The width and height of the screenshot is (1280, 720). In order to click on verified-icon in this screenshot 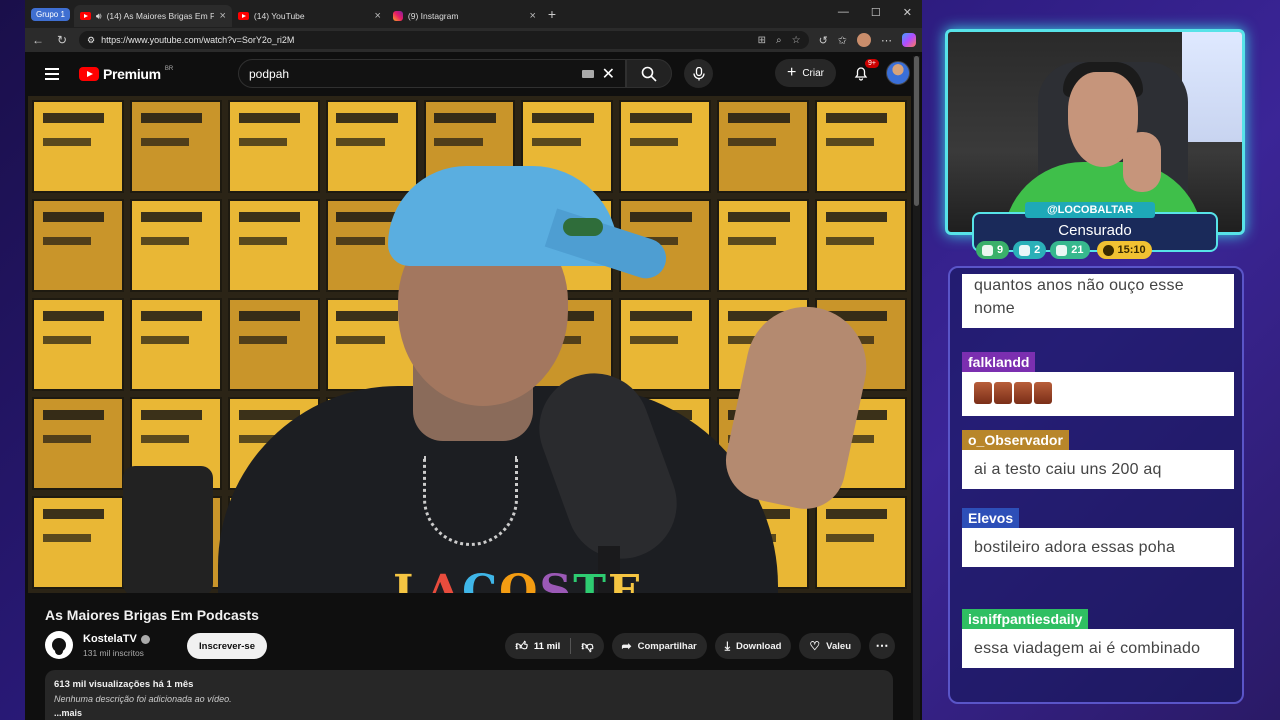, I will do `click(145, 639)`.